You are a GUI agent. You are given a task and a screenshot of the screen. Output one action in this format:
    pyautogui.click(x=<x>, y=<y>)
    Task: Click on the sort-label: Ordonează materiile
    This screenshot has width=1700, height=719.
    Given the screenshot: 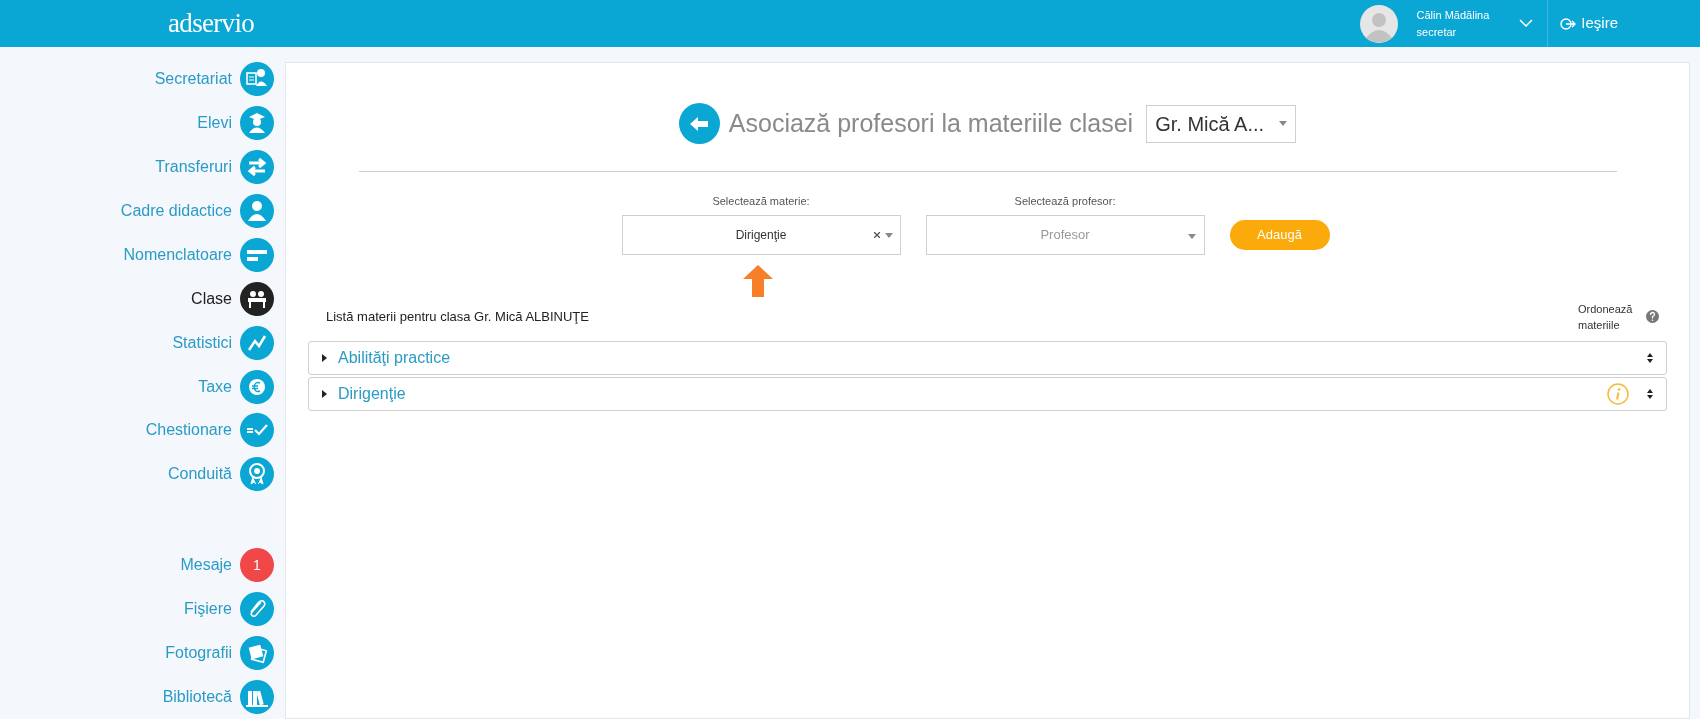 What is the action you would take?
    pyautogui.click(x=1606, y=317)
    